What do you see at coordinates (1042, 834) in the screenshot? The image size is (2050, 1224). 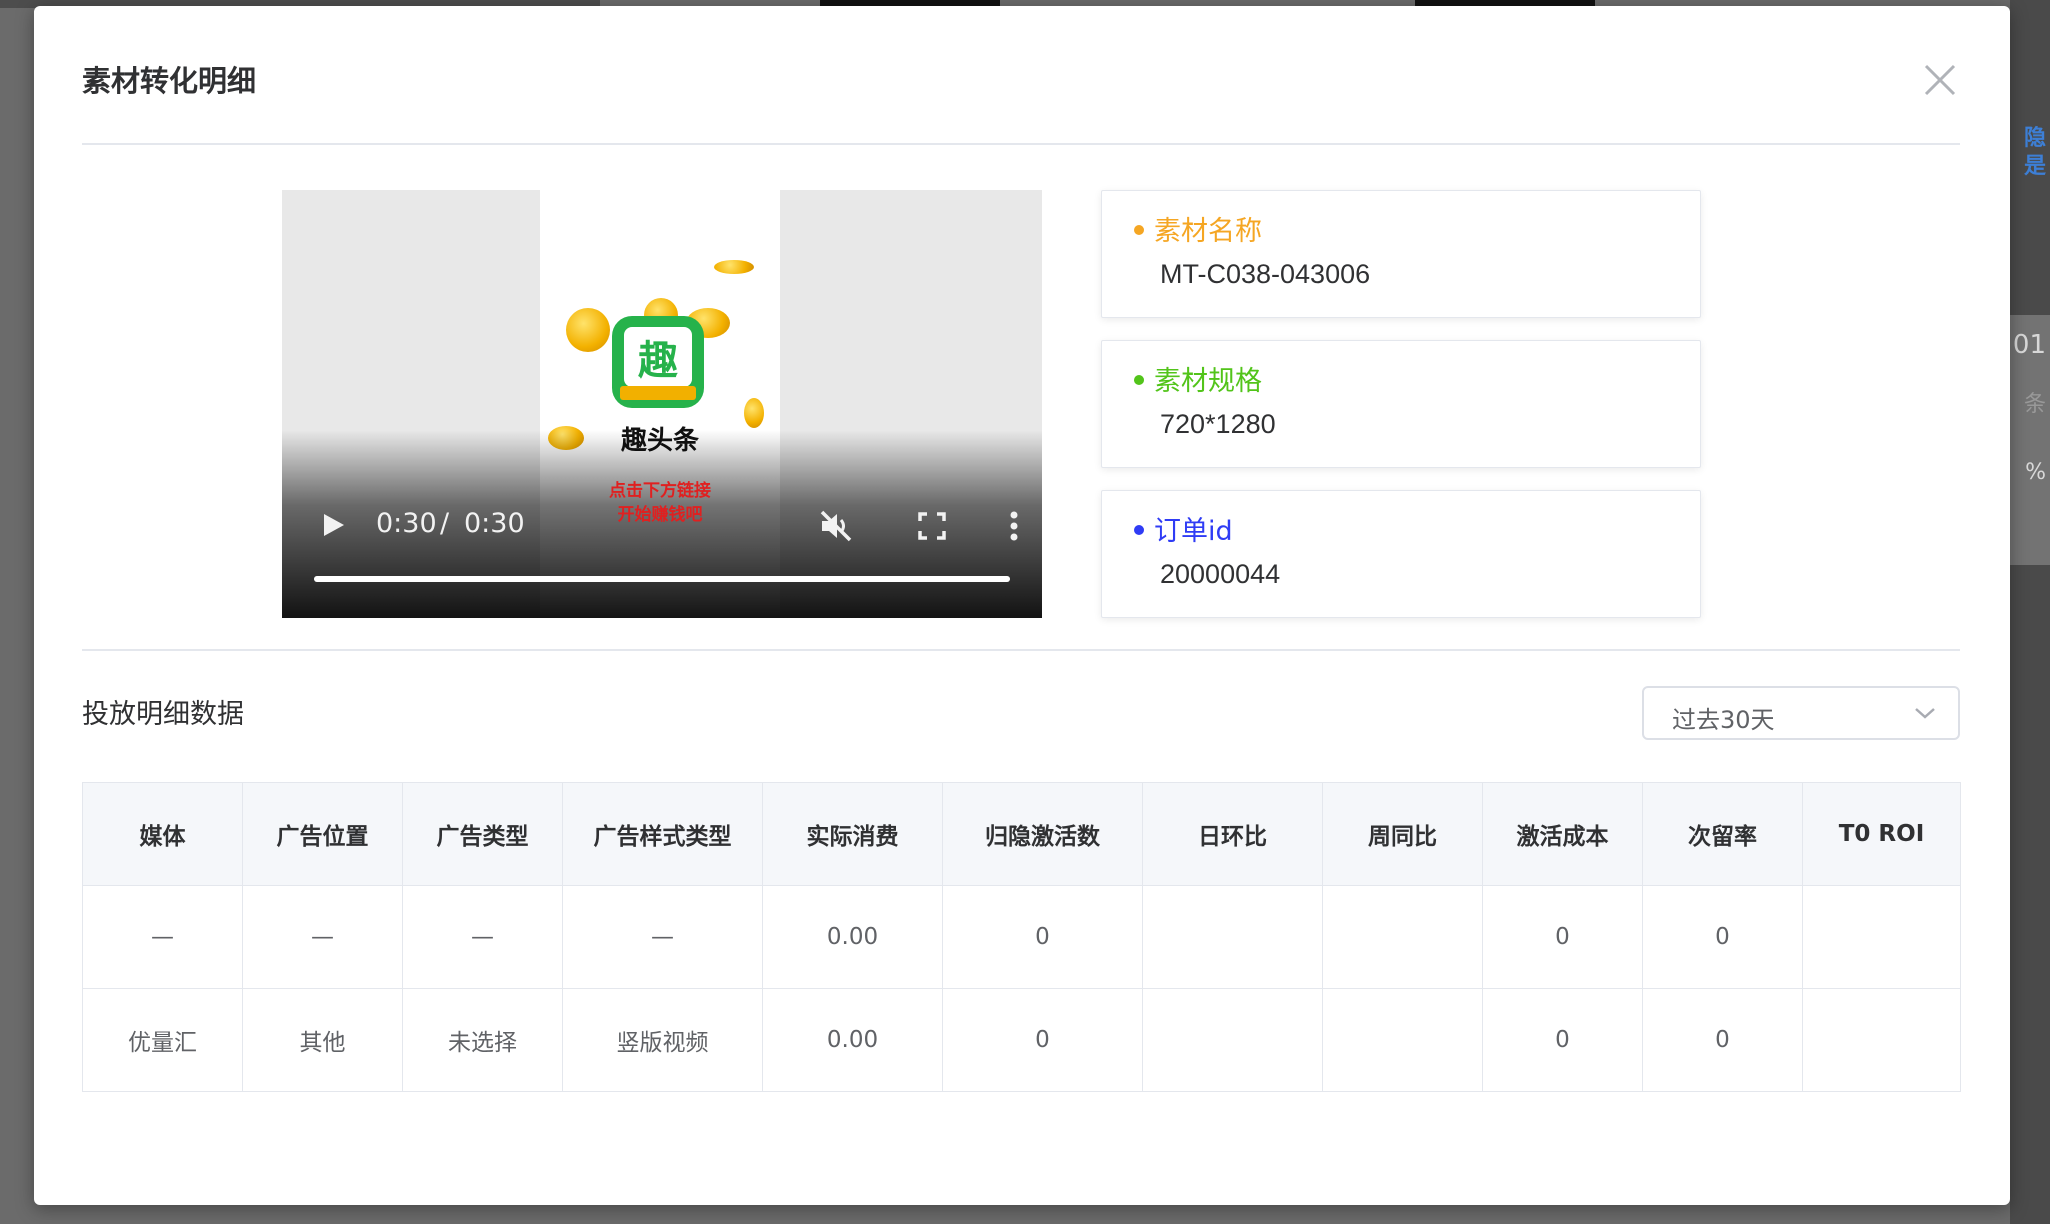 I see `column-header: 归隐激活数` at bounding box center [1042, 834].